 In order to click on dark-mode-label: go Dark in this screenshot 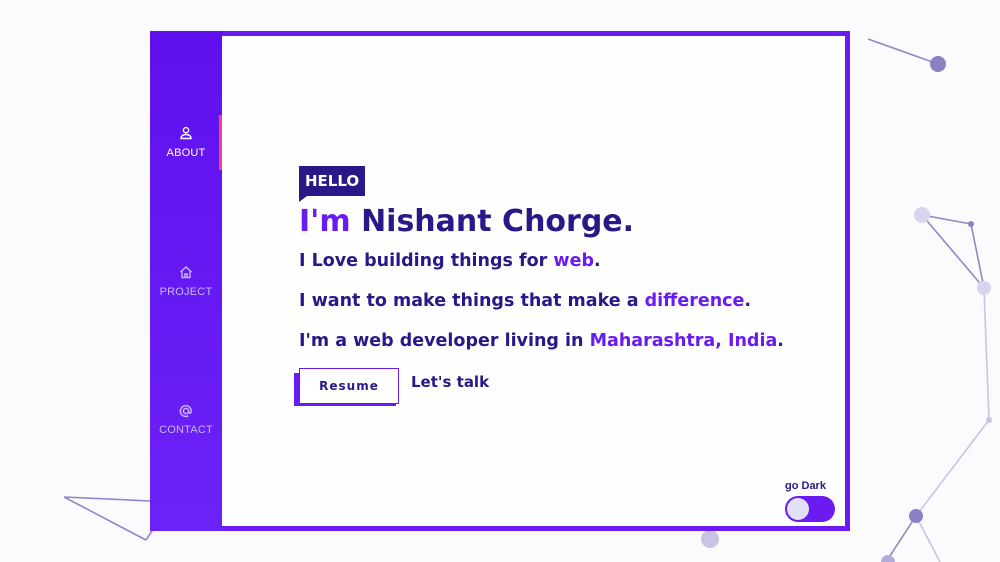, I will do `click(805, 486)`.